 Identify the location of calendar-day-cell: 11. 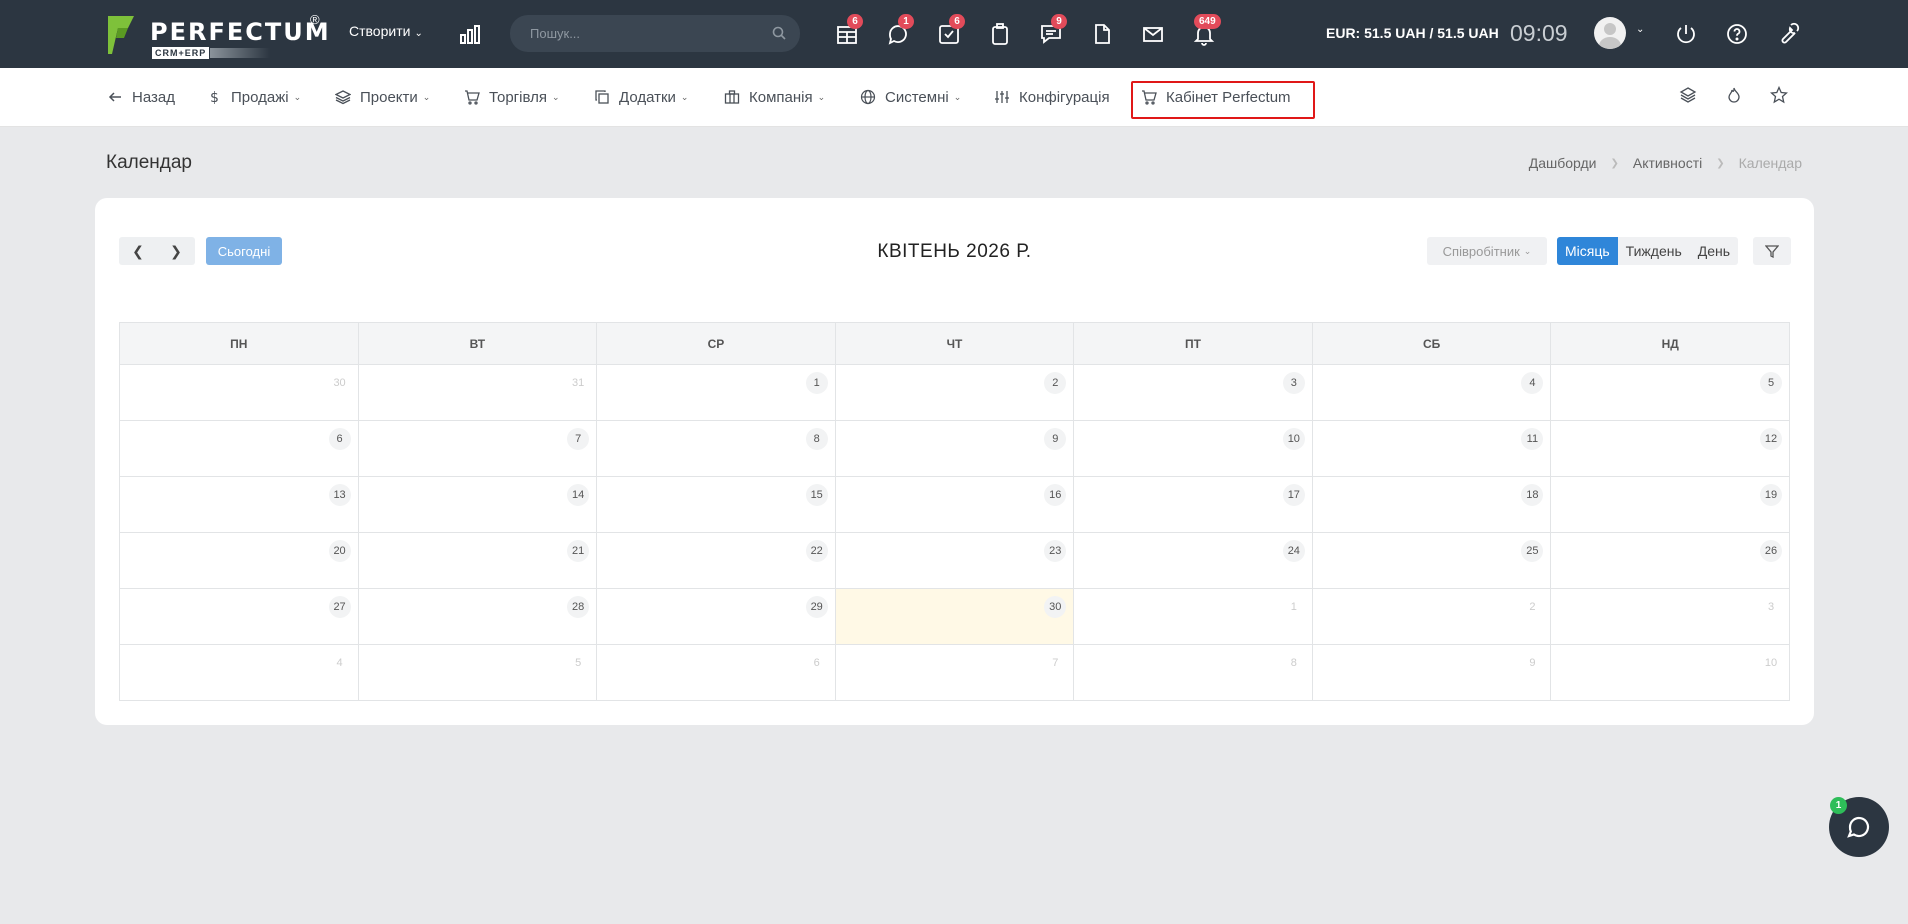
(1431, 448).